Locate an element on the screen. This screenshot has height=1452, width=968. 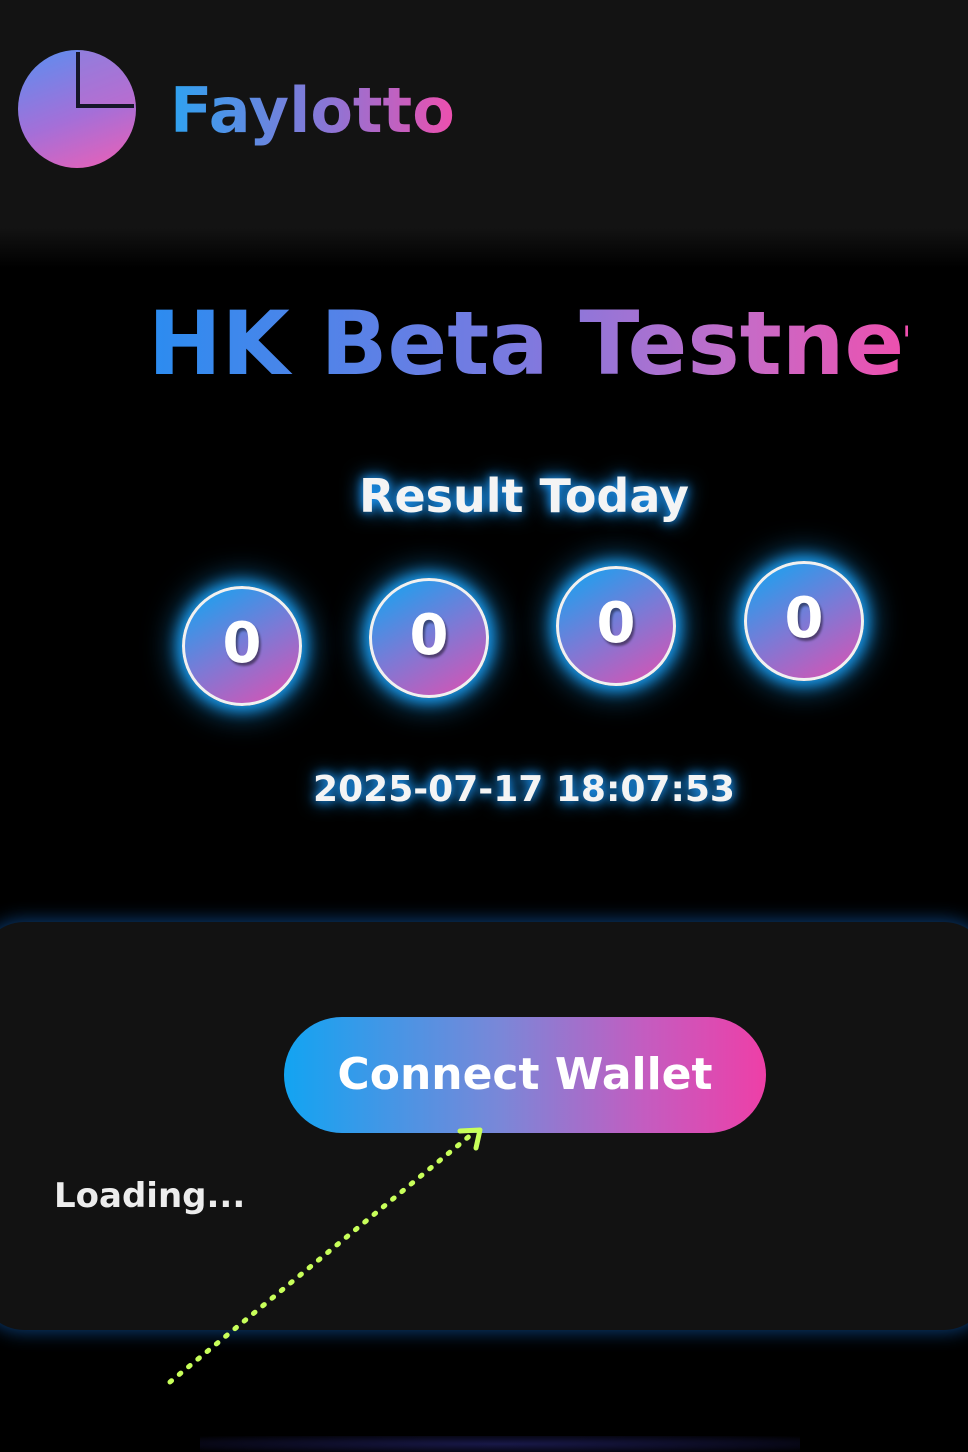
result-number-ball-2: 0 is located at coordinates (429, 638).